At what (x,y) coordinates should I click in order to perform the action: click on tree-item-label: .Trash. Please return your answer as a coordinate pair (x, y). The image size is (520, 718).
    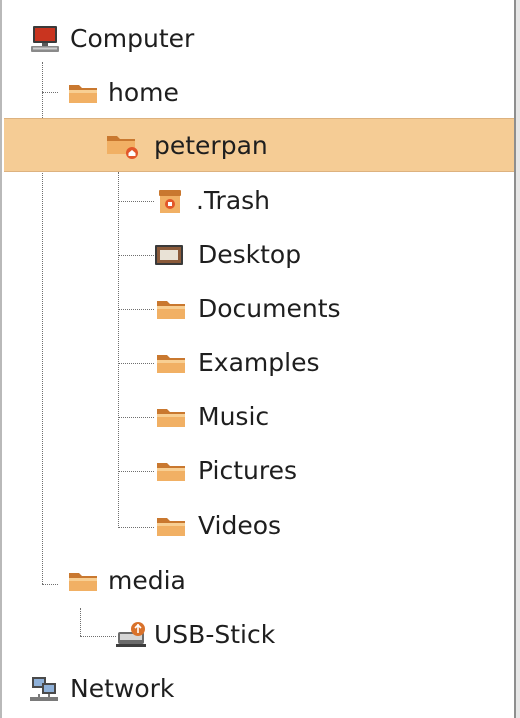
    Looking at the image, I should click on (233, 200).